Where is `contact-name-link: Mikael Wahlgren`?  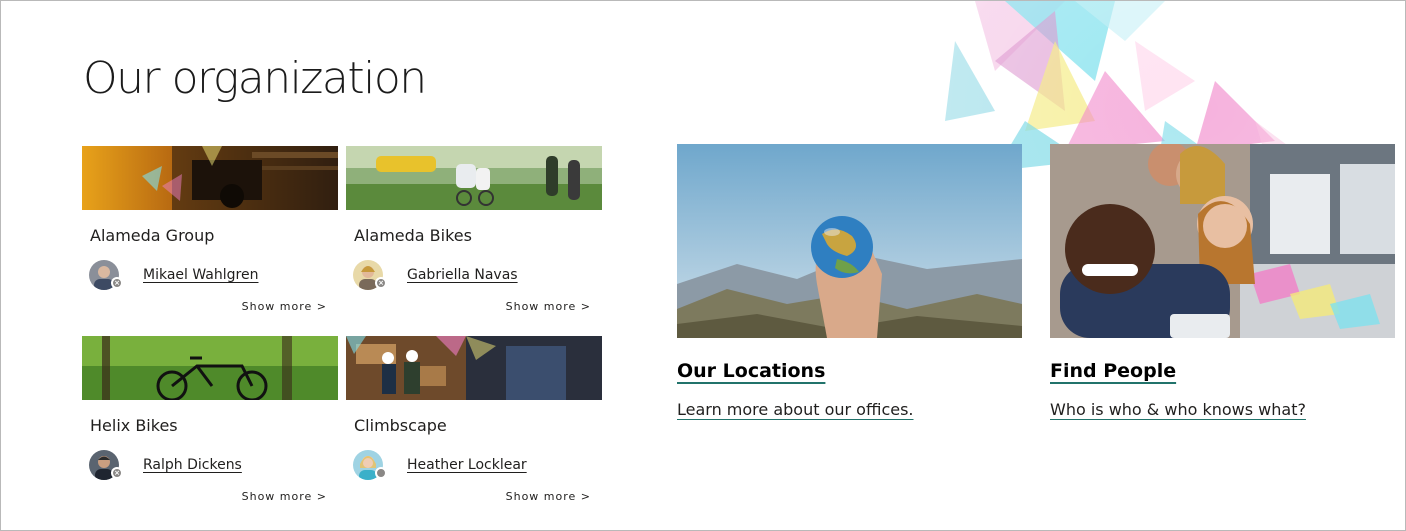
contact-name-link: Mikael Wahlgren is located at coordinates (200, 275).